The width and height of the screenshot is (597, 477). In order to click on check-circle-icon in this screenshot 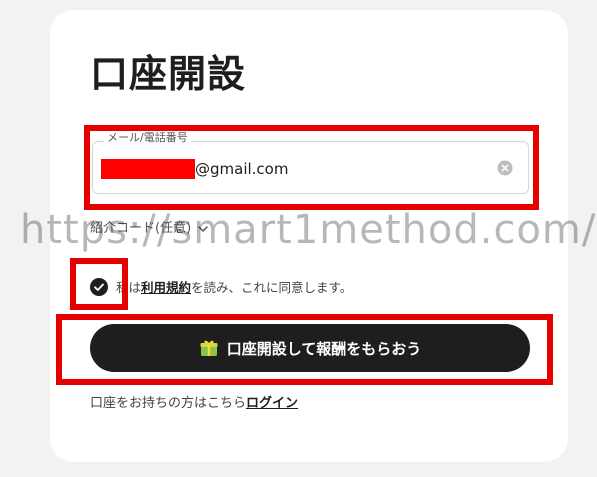, I will do `click(99, 287)`.